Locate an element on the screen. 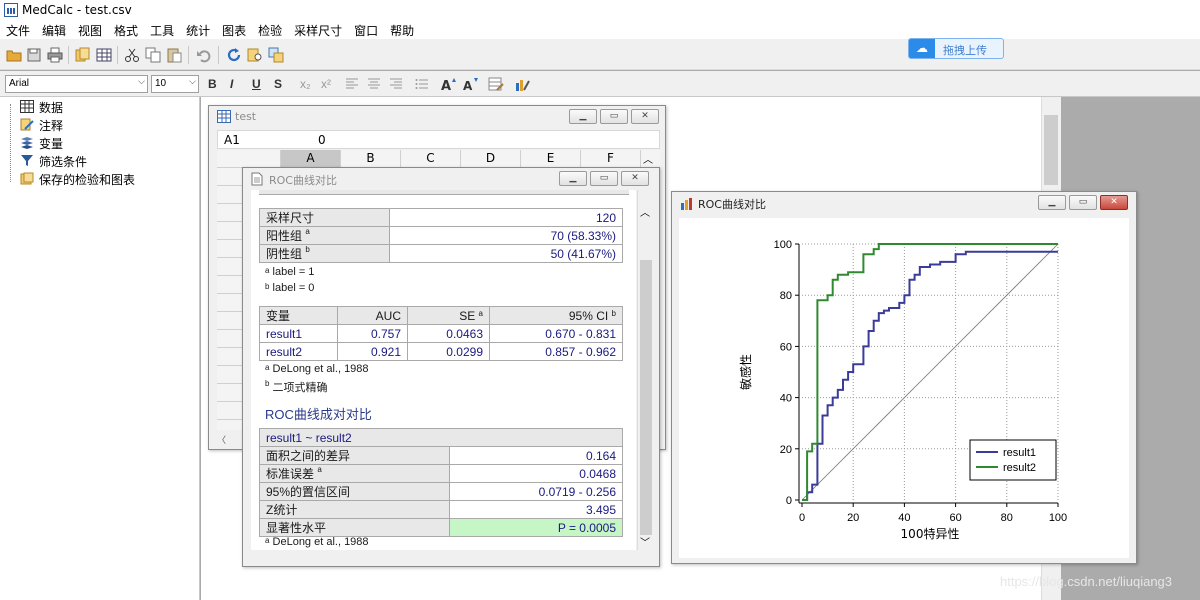 Image resolution: width=1200 pixels, height=600 pixels. font-family-value: Arial is located at coordinates (19, 83).